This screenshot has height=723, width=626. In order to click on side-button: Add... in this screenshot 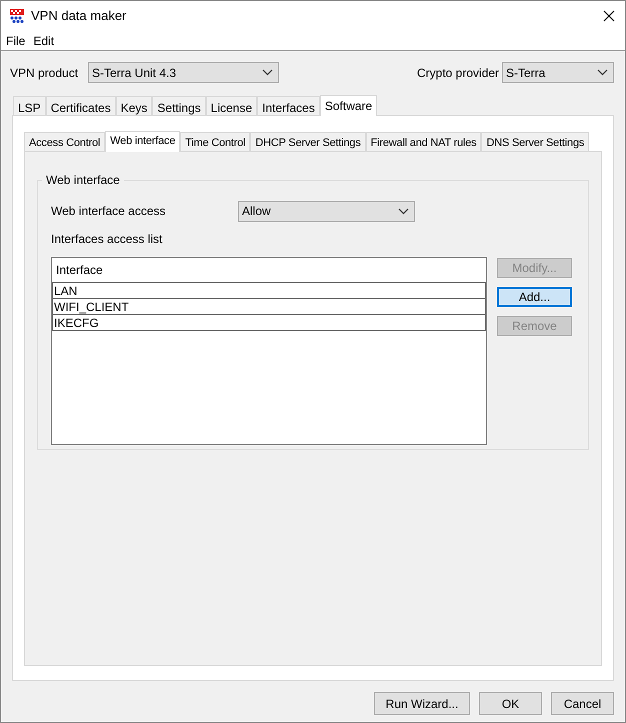, I will do `click(534, 297)`.